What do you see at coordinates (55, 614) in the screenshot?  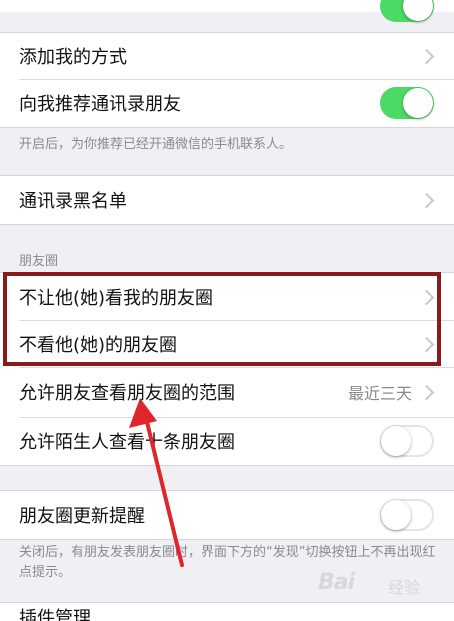 I see `bottom-partial-label: 插件管理` at bounding box center [55, 614].